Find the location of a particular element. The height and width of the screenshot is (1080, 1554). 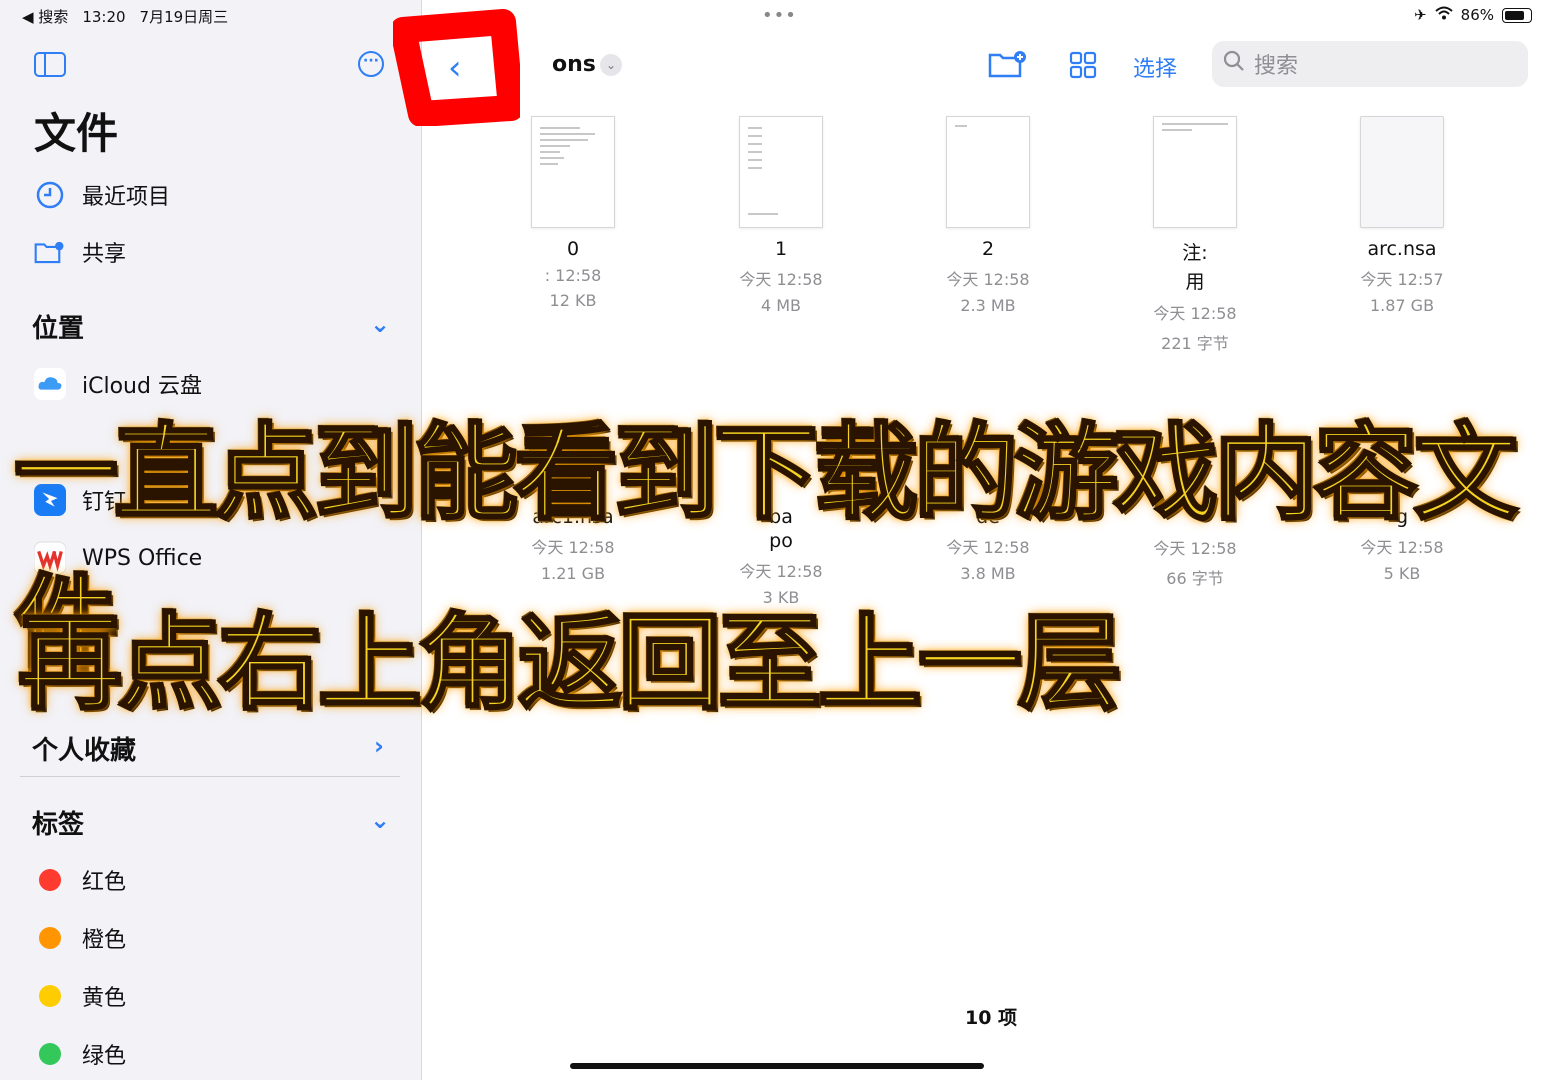

file-size: 4 MB is located at coordinates (781, 305).